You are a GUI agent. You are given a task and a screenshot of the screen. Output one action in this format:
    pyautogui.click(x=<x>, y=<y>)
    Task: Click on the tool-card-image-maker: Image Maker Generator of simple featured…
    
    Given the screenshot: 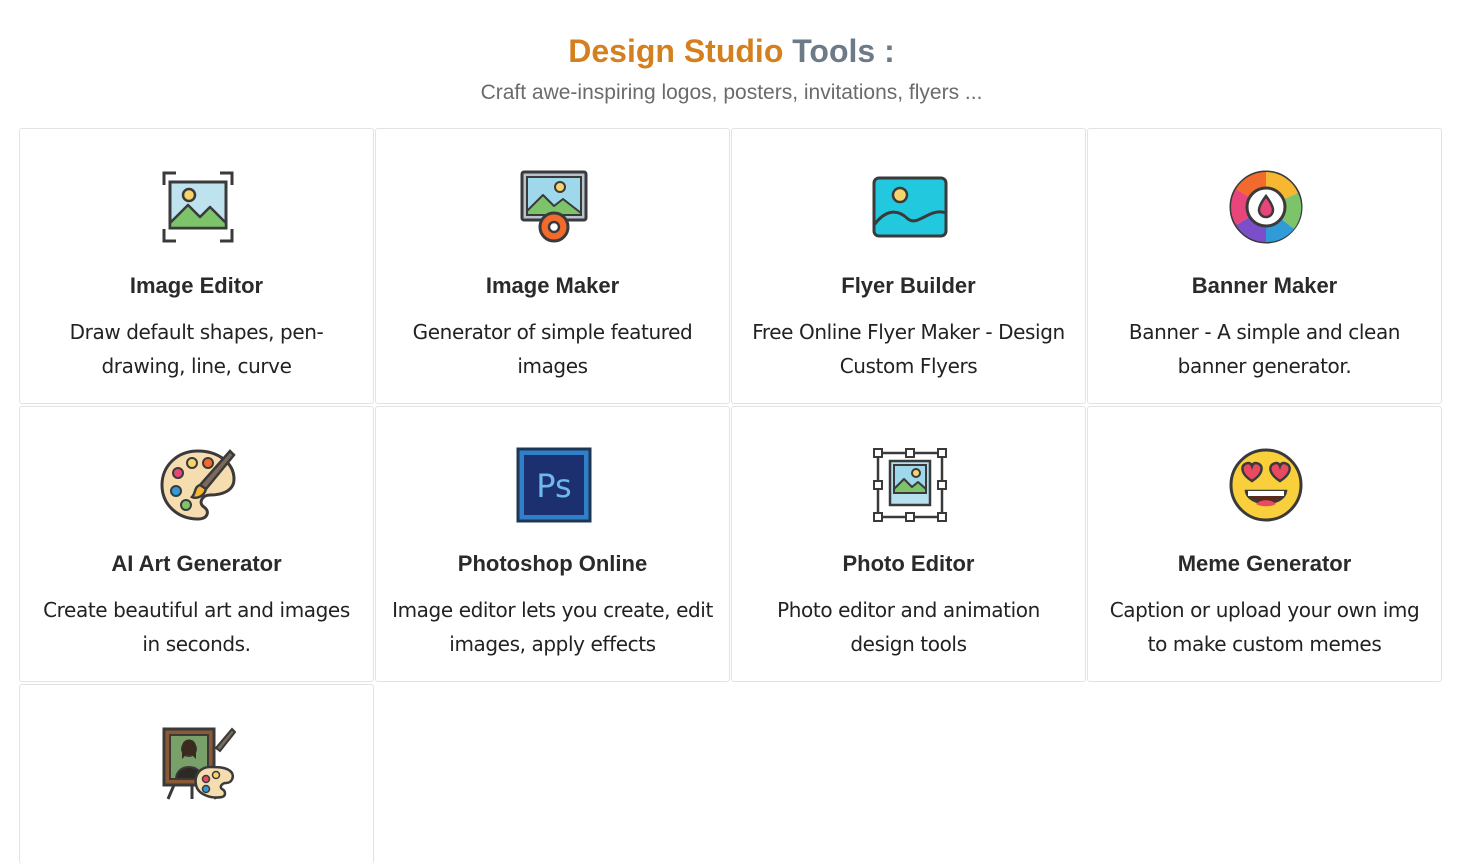 What is the action you would take?
    pyautogui.click(x=552, y=266)
    